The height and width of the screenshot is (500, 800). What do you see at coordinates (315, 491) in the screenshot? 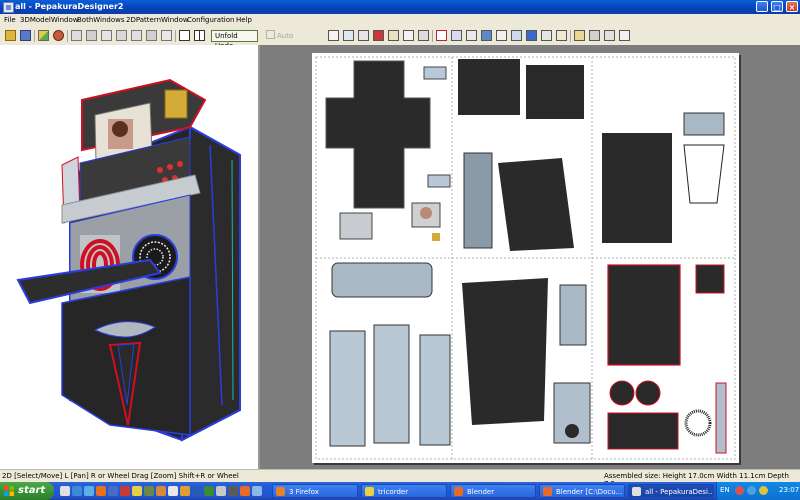
I see `task-firefox: 3 Firefox` at bounding box center [315, 491].